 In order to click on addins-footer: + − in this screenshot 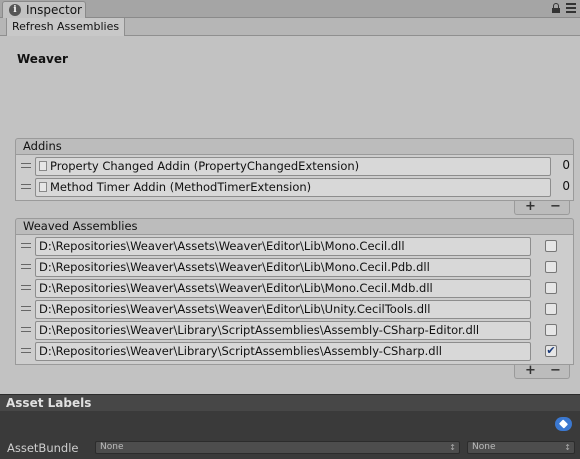, I will do `click(542, 207)`.